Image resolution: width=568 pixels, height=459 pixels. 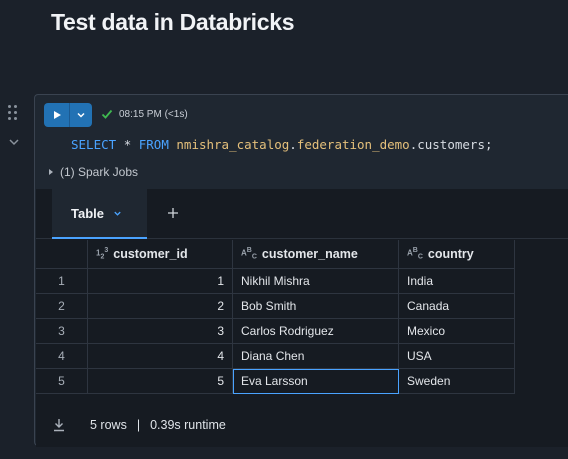 What do you see at coordinates (316, 331) in the screenshot?
I see `cell-customer-name: Carlos Rodriguez` at bounding box center [316, 331].